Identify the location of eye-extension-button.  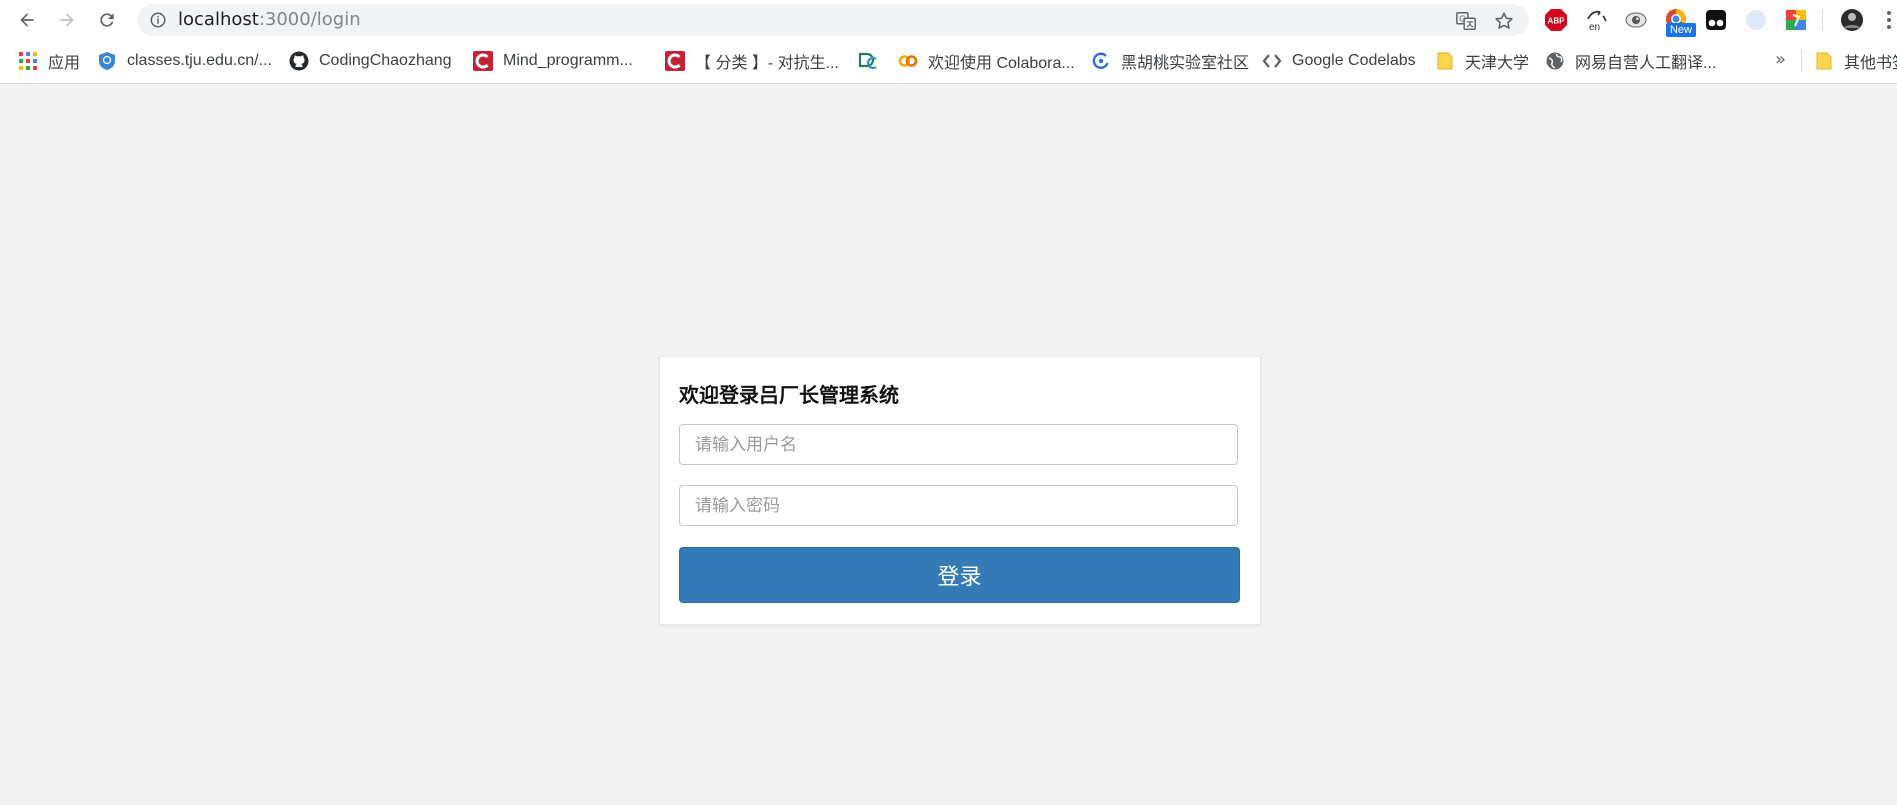
(1636, 20).